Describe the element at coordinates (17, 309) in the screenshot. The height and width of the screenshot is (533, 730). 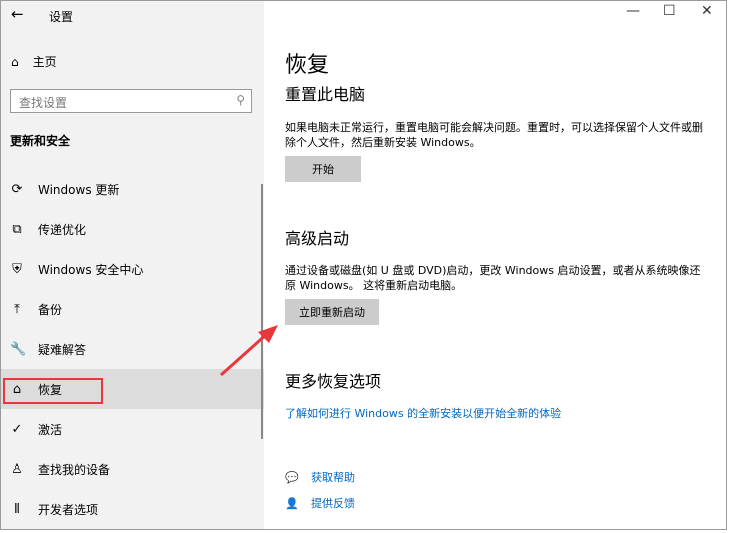
I see `sidebar-item-icon: ⤒` at that location.